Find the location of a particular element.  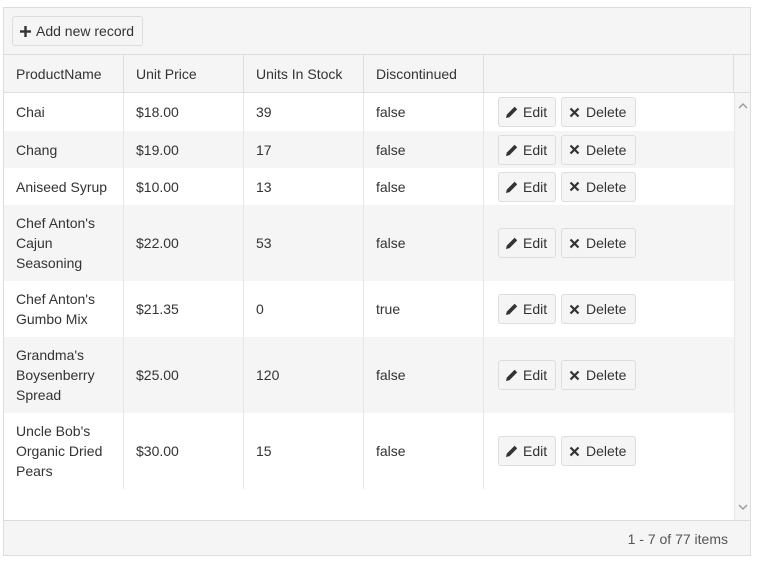

column-header-label: Discontinued is located at coordinates (416, 73).